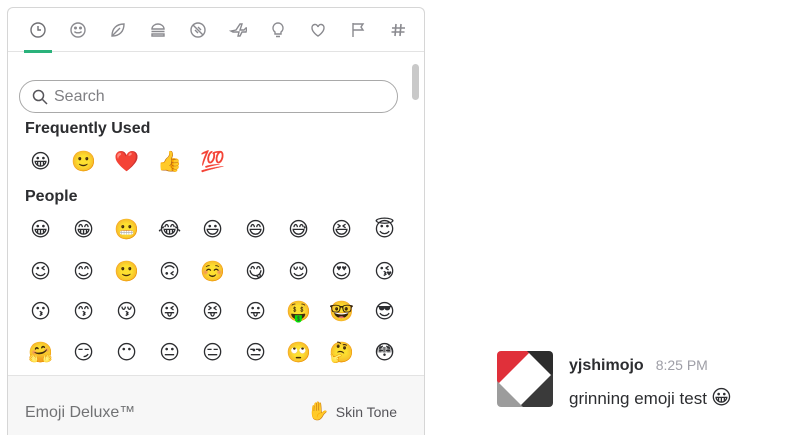  I want to click on tab-frequently-used, so click(38, 30).